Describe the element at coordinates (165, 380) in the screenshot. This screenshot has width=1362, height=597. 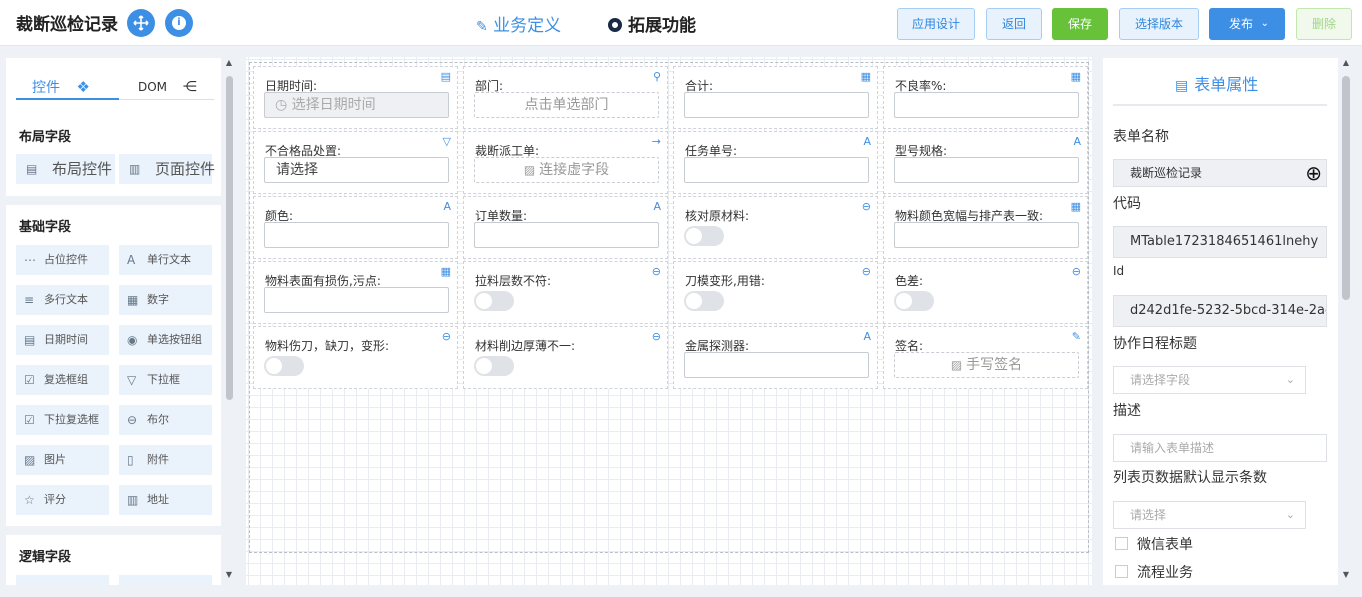
I see `palette-item-dropdown: ▽ 下拉框` at that location.